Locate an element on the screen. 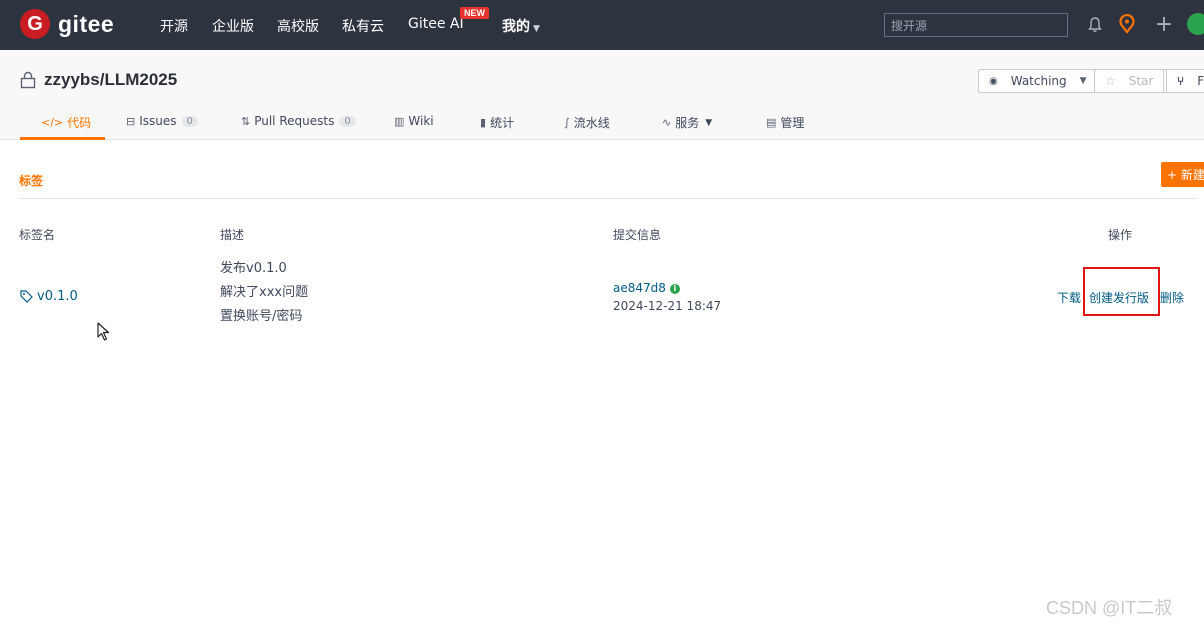 The height and width of the screenshot is (624, 1204). fork-button-label: ⑂ Fo is located at coordinates (1185, 81).